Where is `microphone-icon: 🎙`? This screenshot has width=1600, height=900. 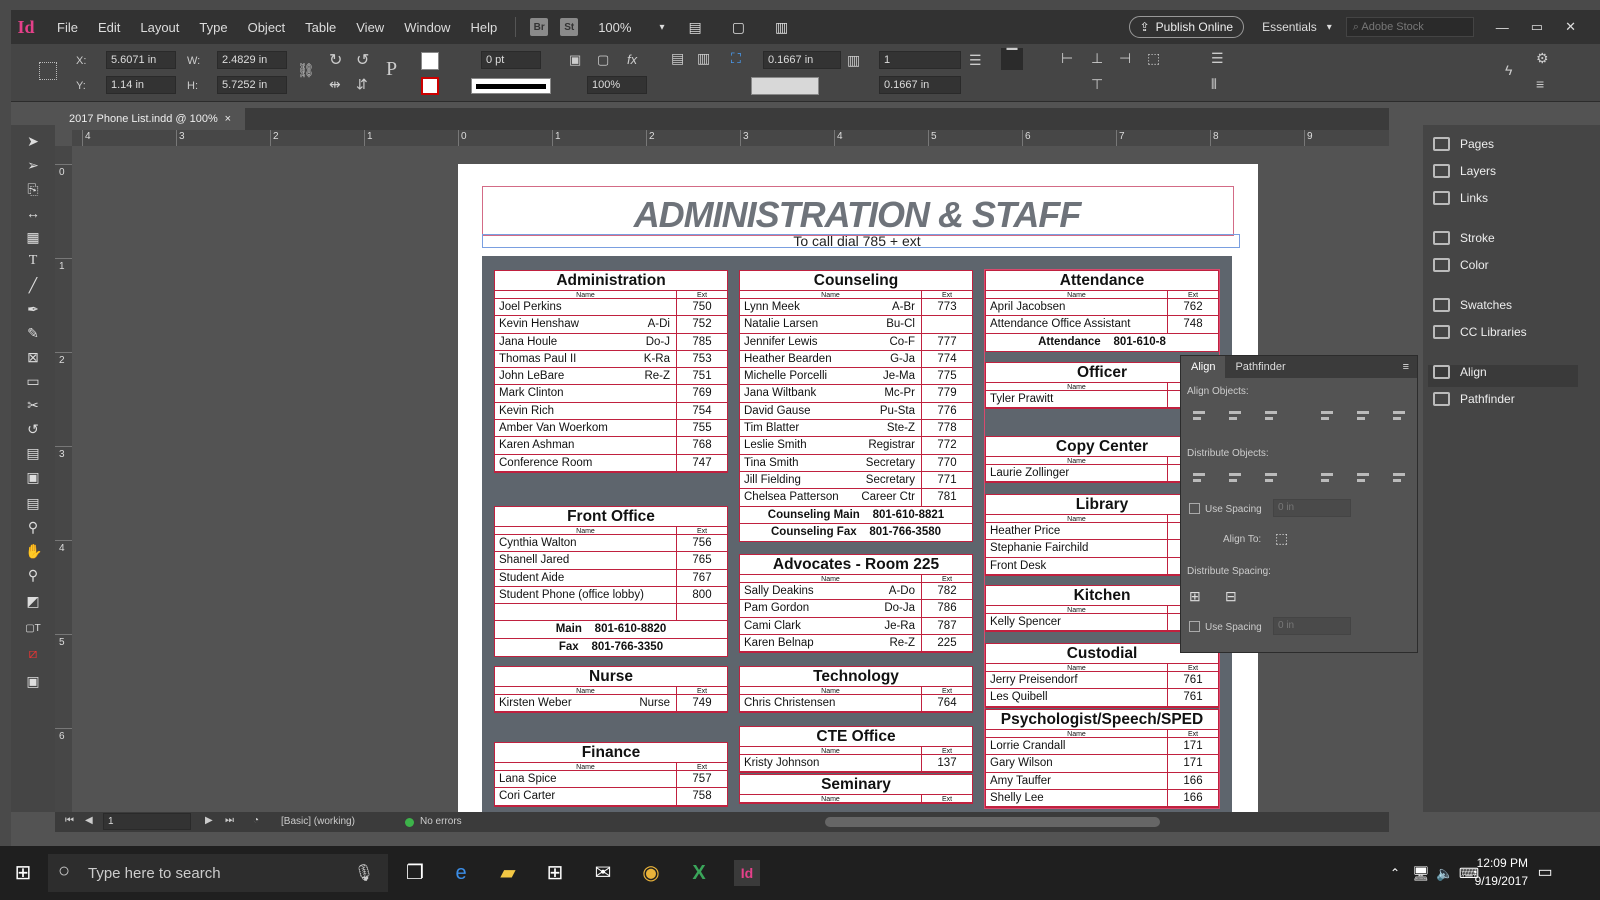
microphone-icon: 🎙 is located at coordinates (364, 873).